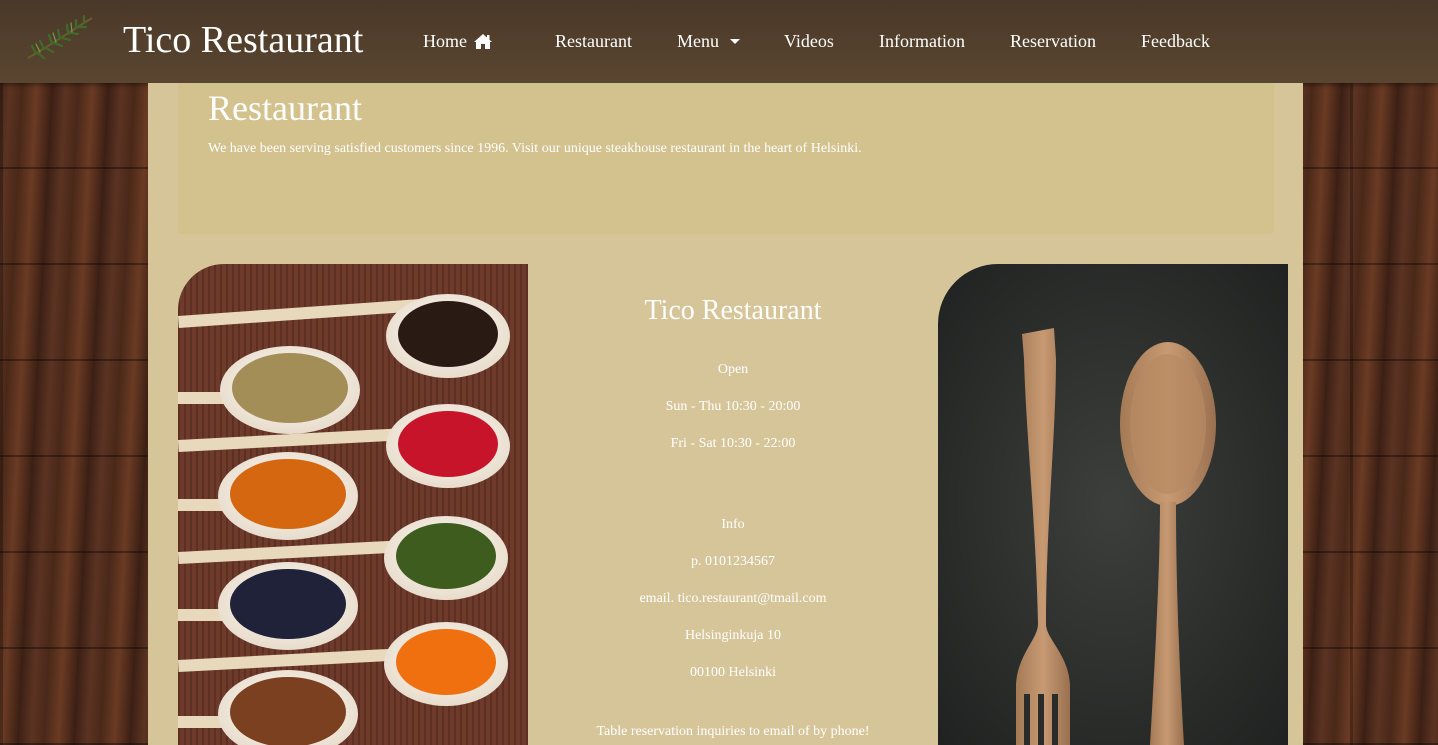  What do you see at coordinates (1053, 41) in the screenshot?
I see `nav-reservation: Reservation` at bounding box center [1053, 41].